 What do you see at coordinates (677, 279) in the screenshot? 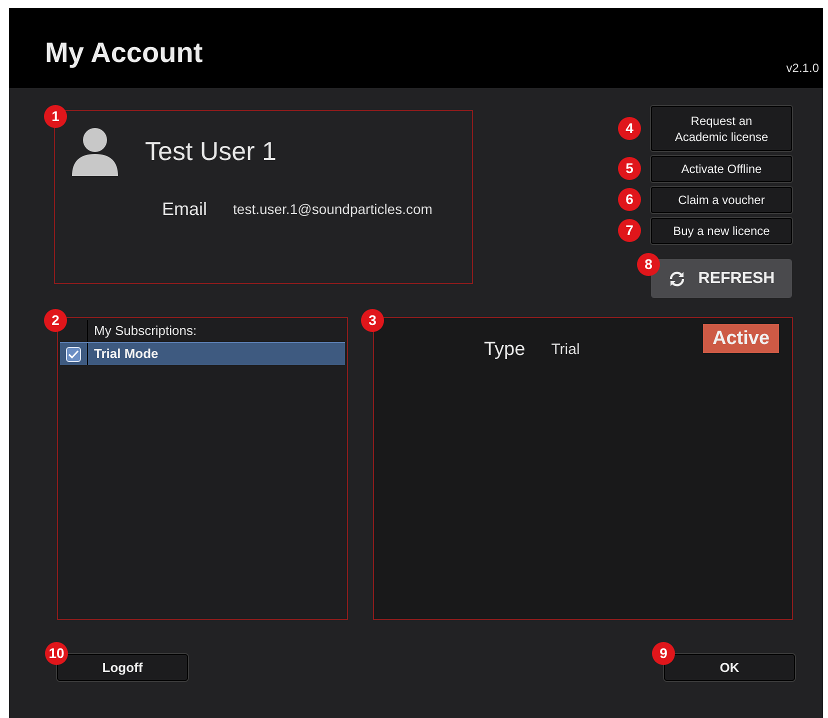
I see `refresh-icon` at bounding box center [677, 279].